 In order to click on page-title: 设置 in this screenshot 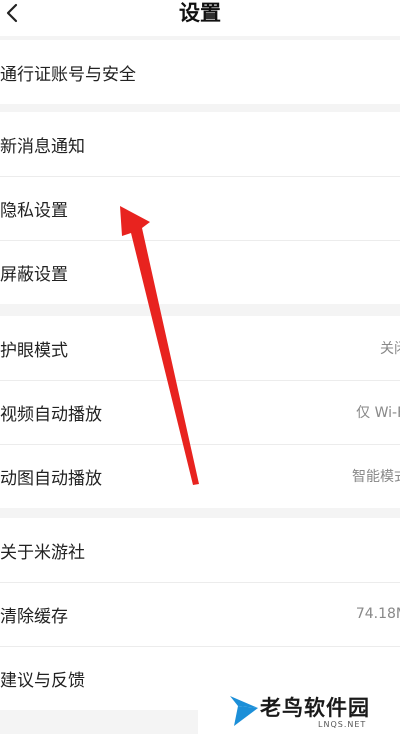, I will do `click(200, 13)`.